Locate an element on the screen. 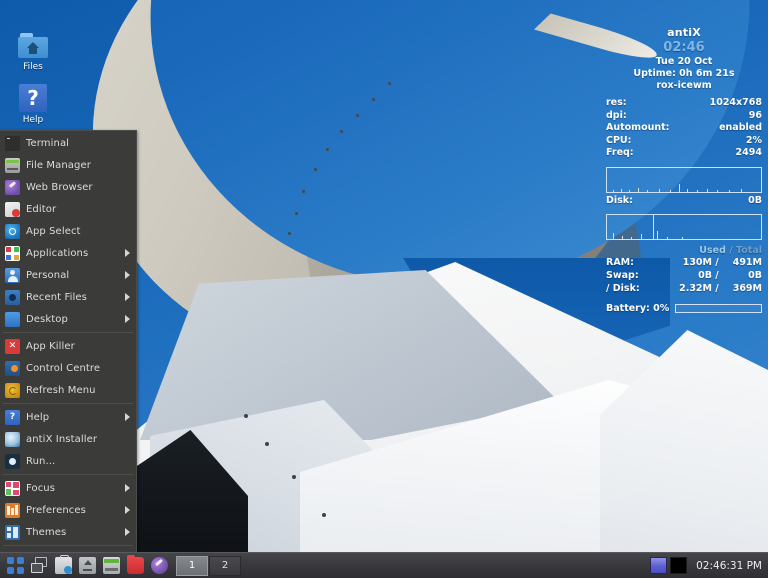 The width and height of the screenshot is (768, 578). conky-memory-header-sep: / is located at coordinates (731, 250).